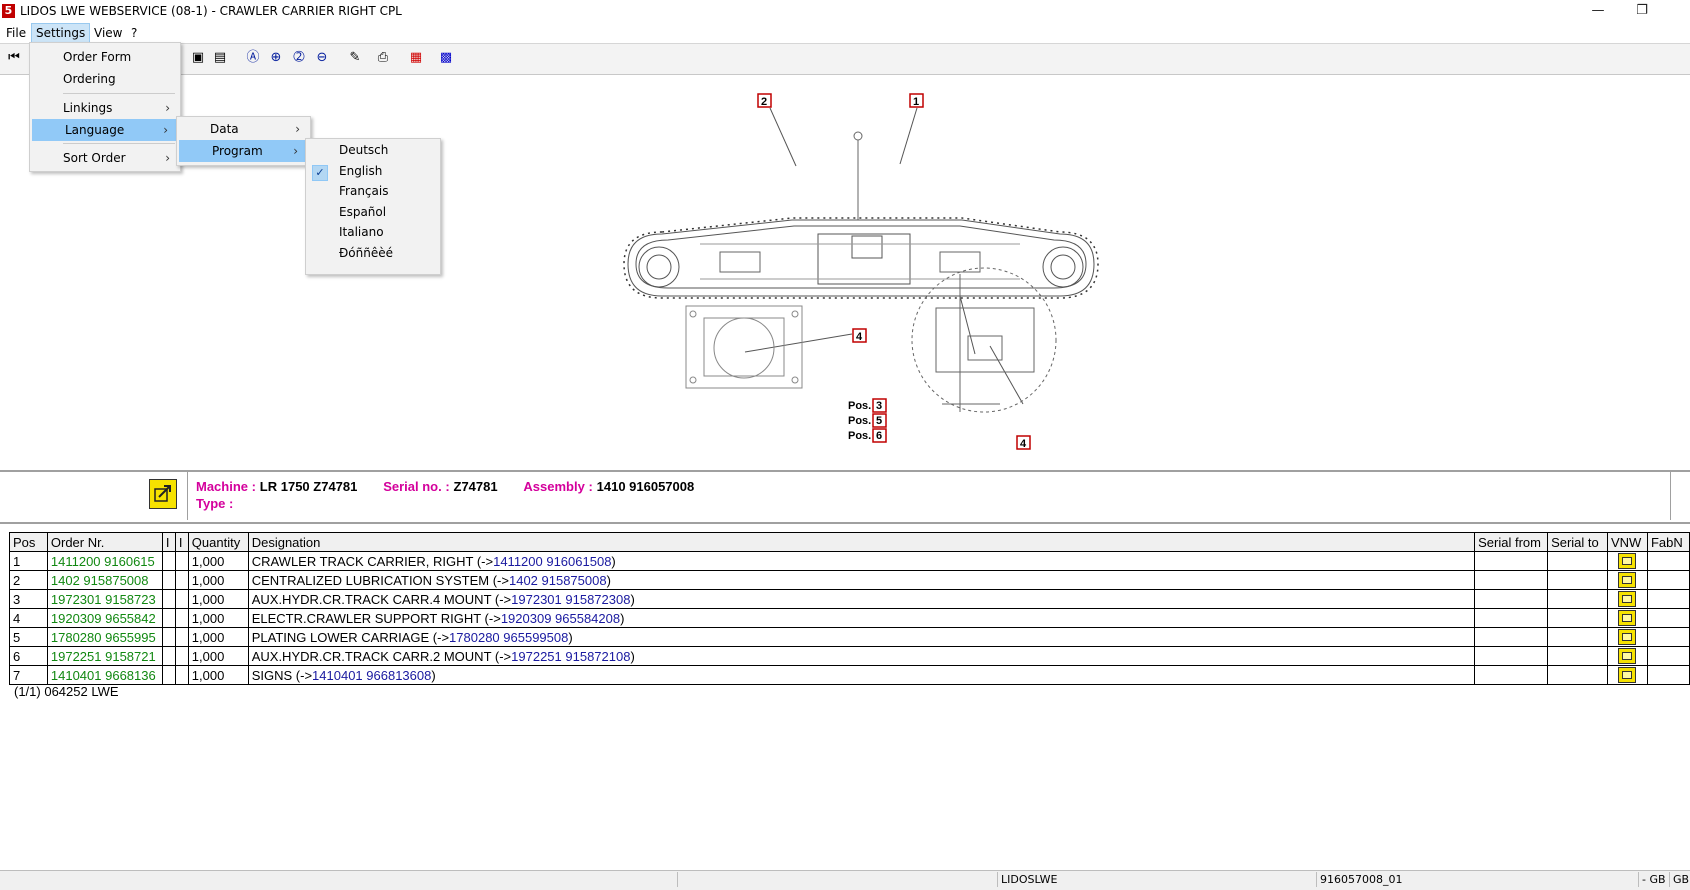 The image size is (1690, 890). I want to click on info-divider-right, so click(1670, 496).